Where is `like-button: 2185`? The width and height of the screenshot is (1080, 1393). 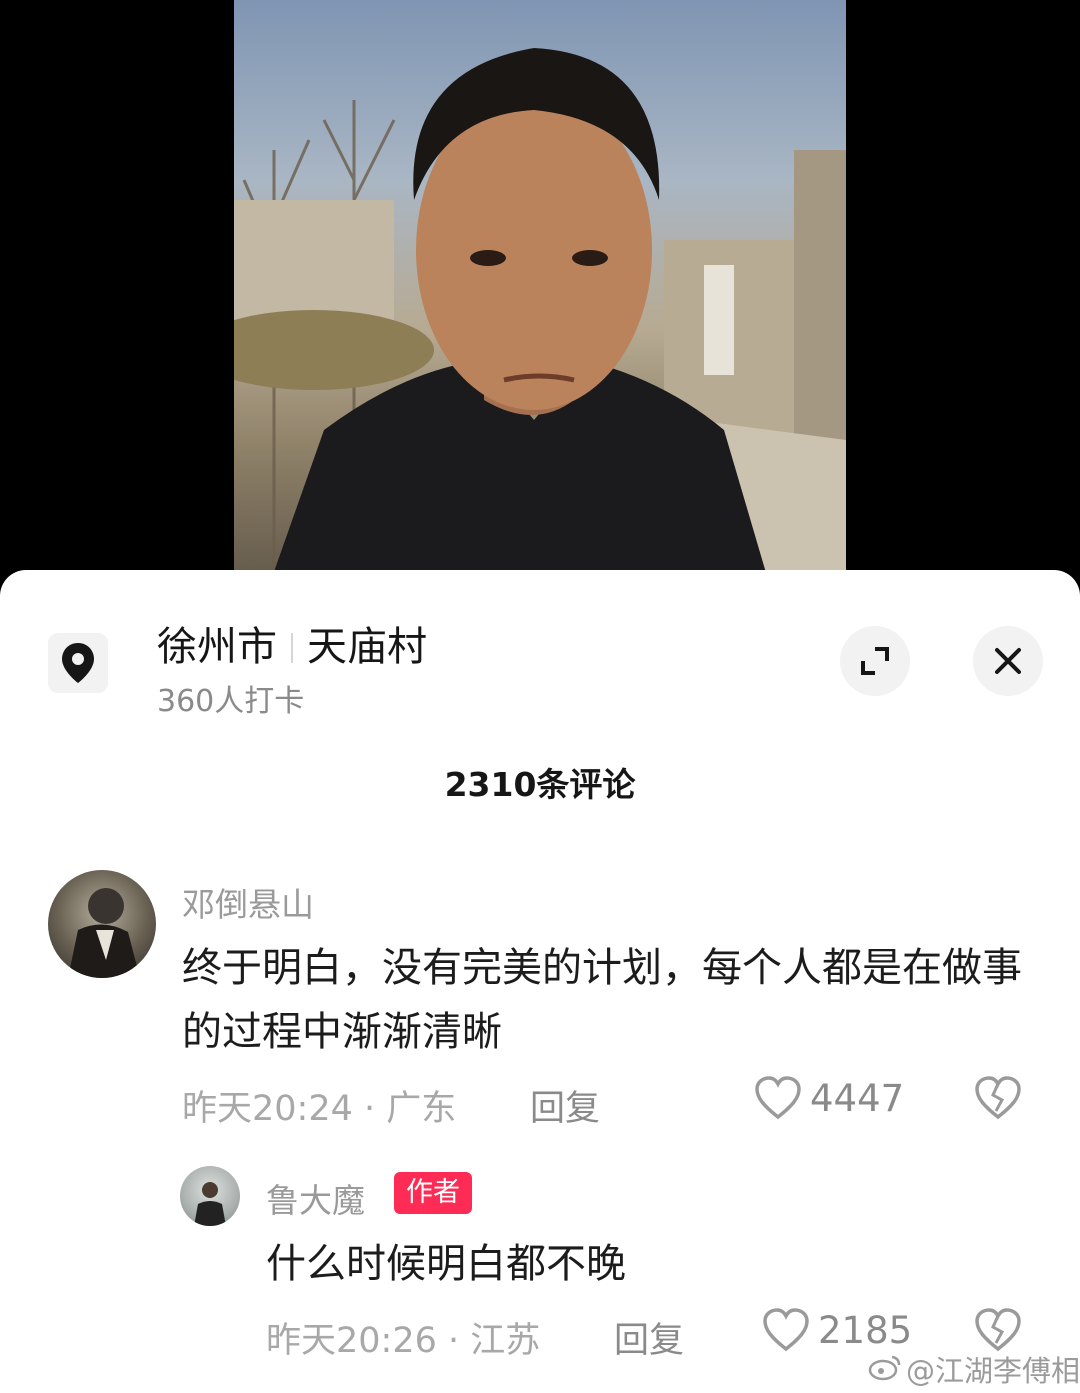
like-button: 2185 is located at coordinates (837, 1330).